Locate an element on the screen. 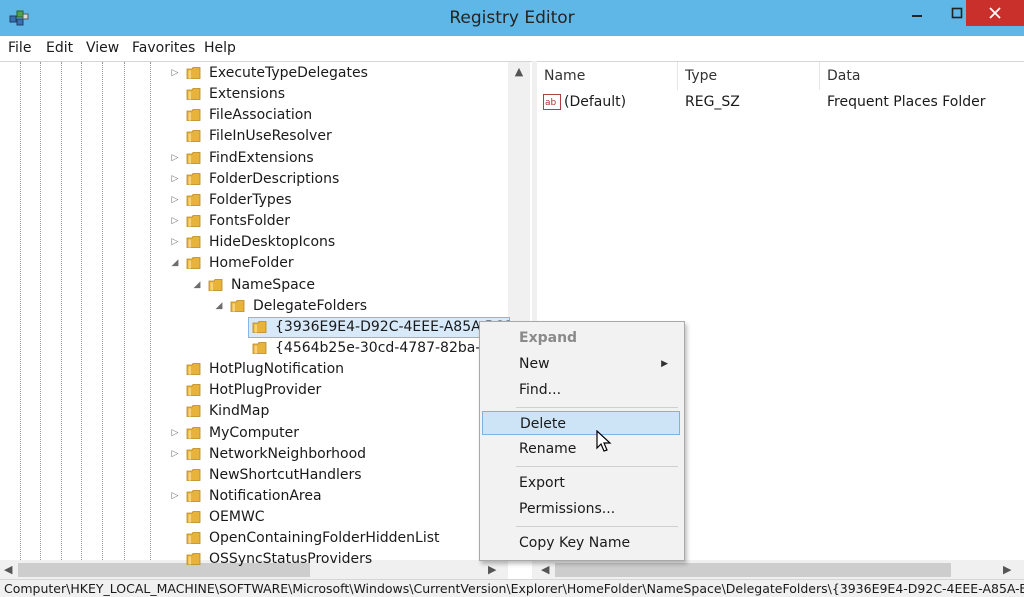  context-menu-export: Export is located at coordinates (581, 483).